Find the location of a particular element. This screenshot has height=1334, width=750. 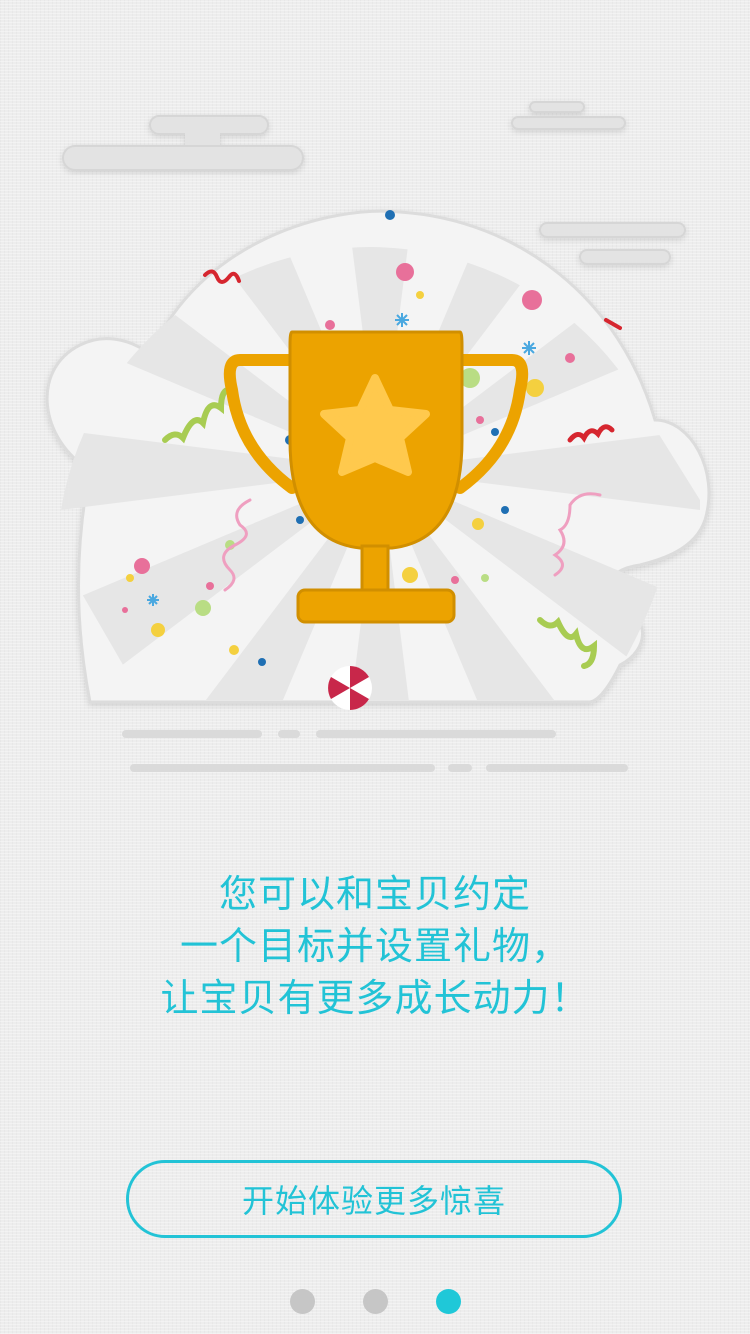

message-line-2: 一个目标并设置礼物， is located at coordinates (374, 946).